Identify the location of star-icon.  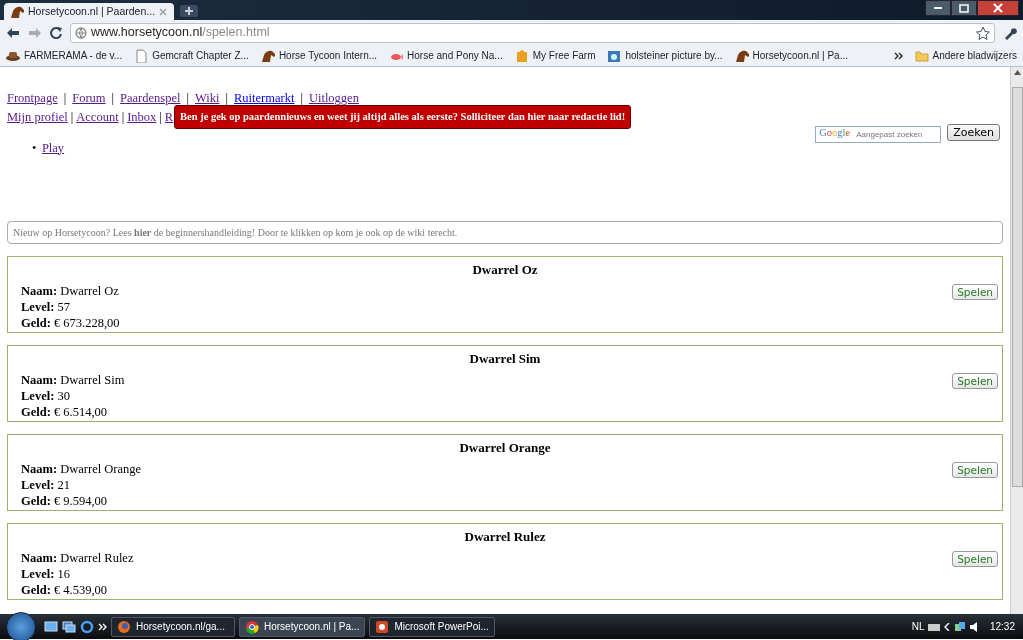
(983, 32).